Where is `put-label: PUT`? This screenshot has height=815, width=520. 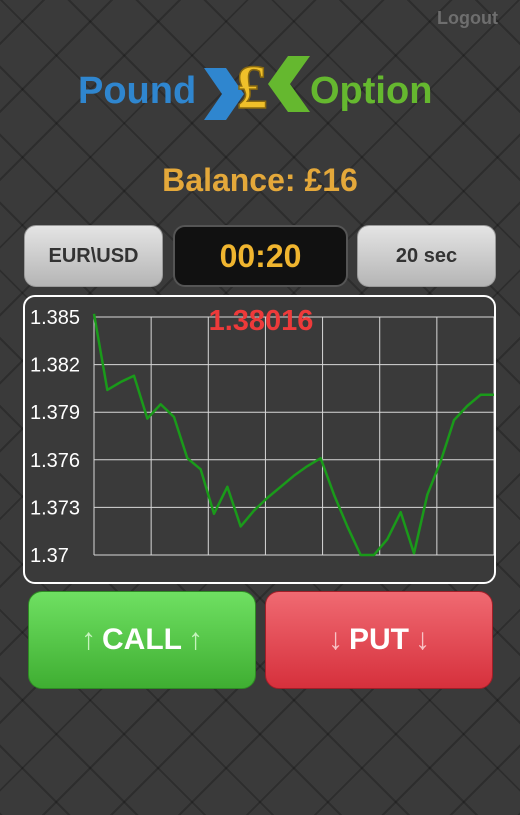 put-label: PUT is located at coordinates (379, 639).